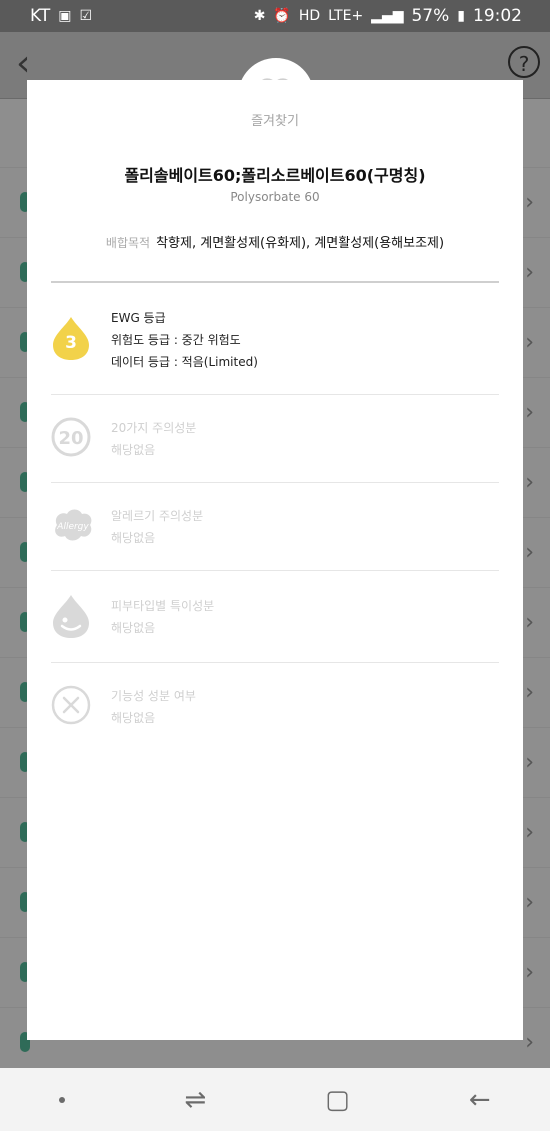  I want to click on notification-icon: ▣, so click(65, 16).